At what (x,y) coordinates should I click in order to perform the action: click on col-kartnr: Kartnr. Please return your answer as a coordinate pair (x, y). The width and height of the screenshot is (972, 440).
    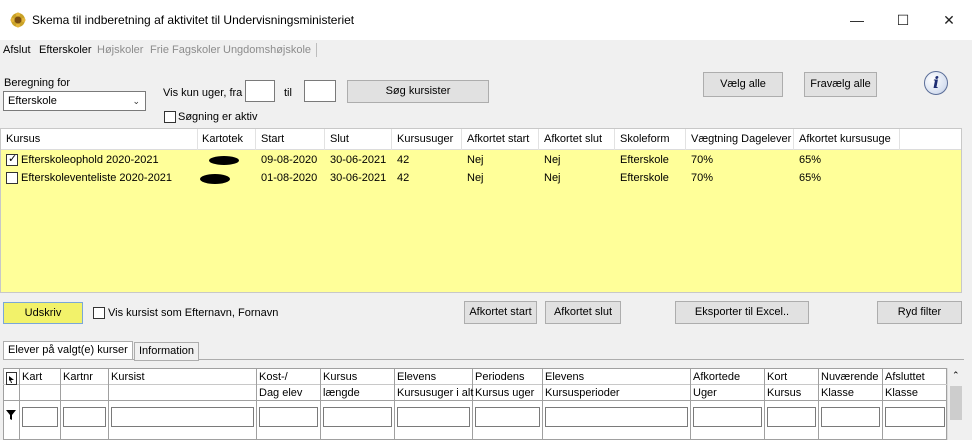
    Looking at the image, I should click on (78, 377).